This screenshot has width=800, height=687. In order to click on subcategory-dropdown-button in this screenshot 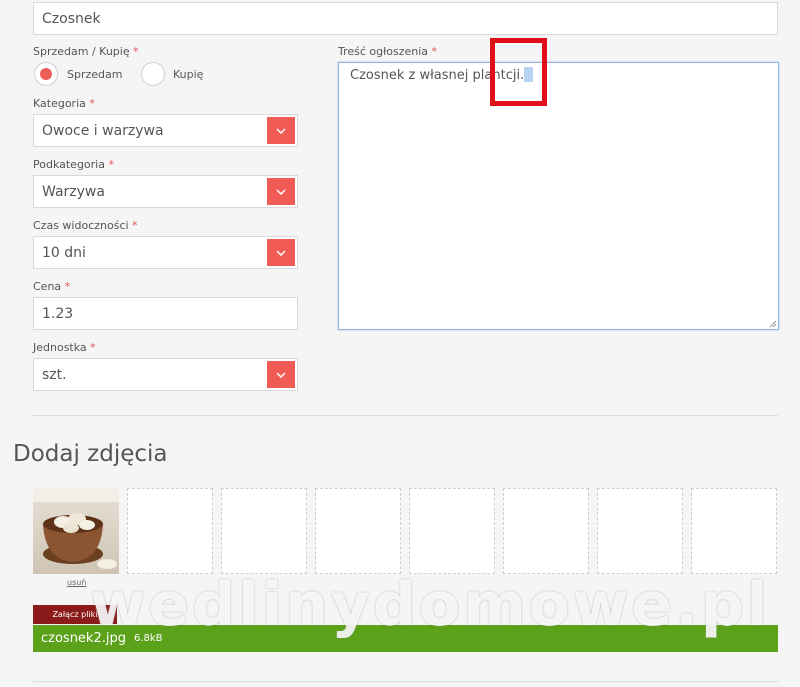, I will do `click(281, 191)`.